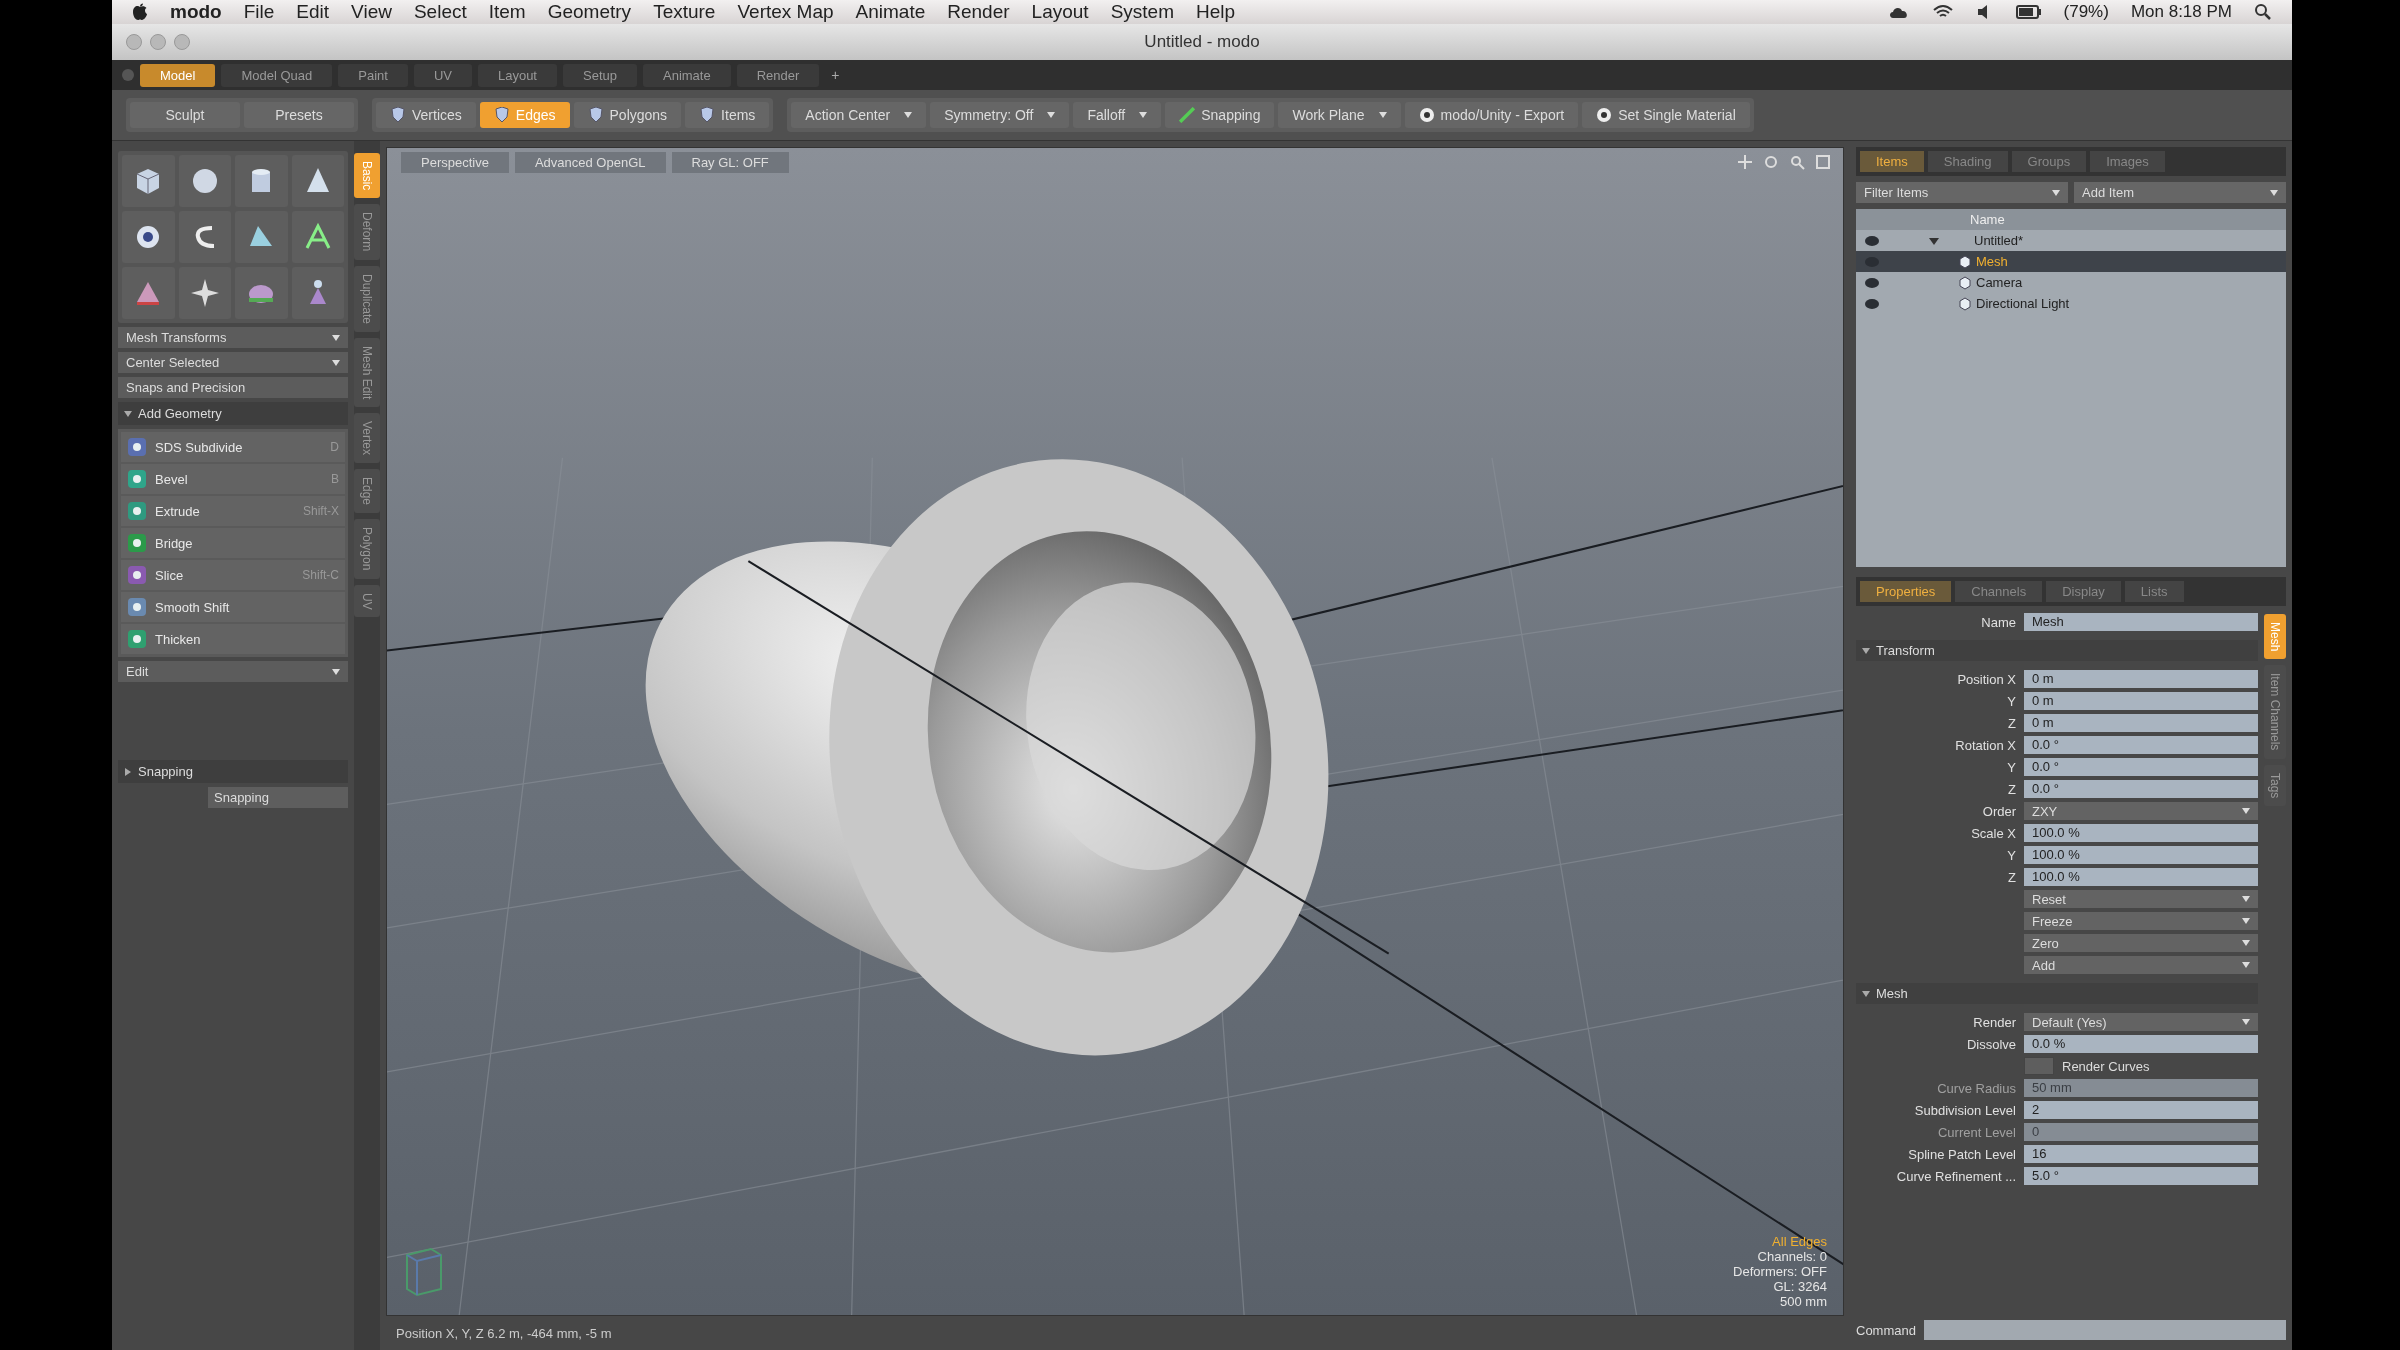 This screenshot has height=1350, width=2400. Describe the element at coordinates (259, 12) in the screenshot. I see `menu-item: File` at that location.